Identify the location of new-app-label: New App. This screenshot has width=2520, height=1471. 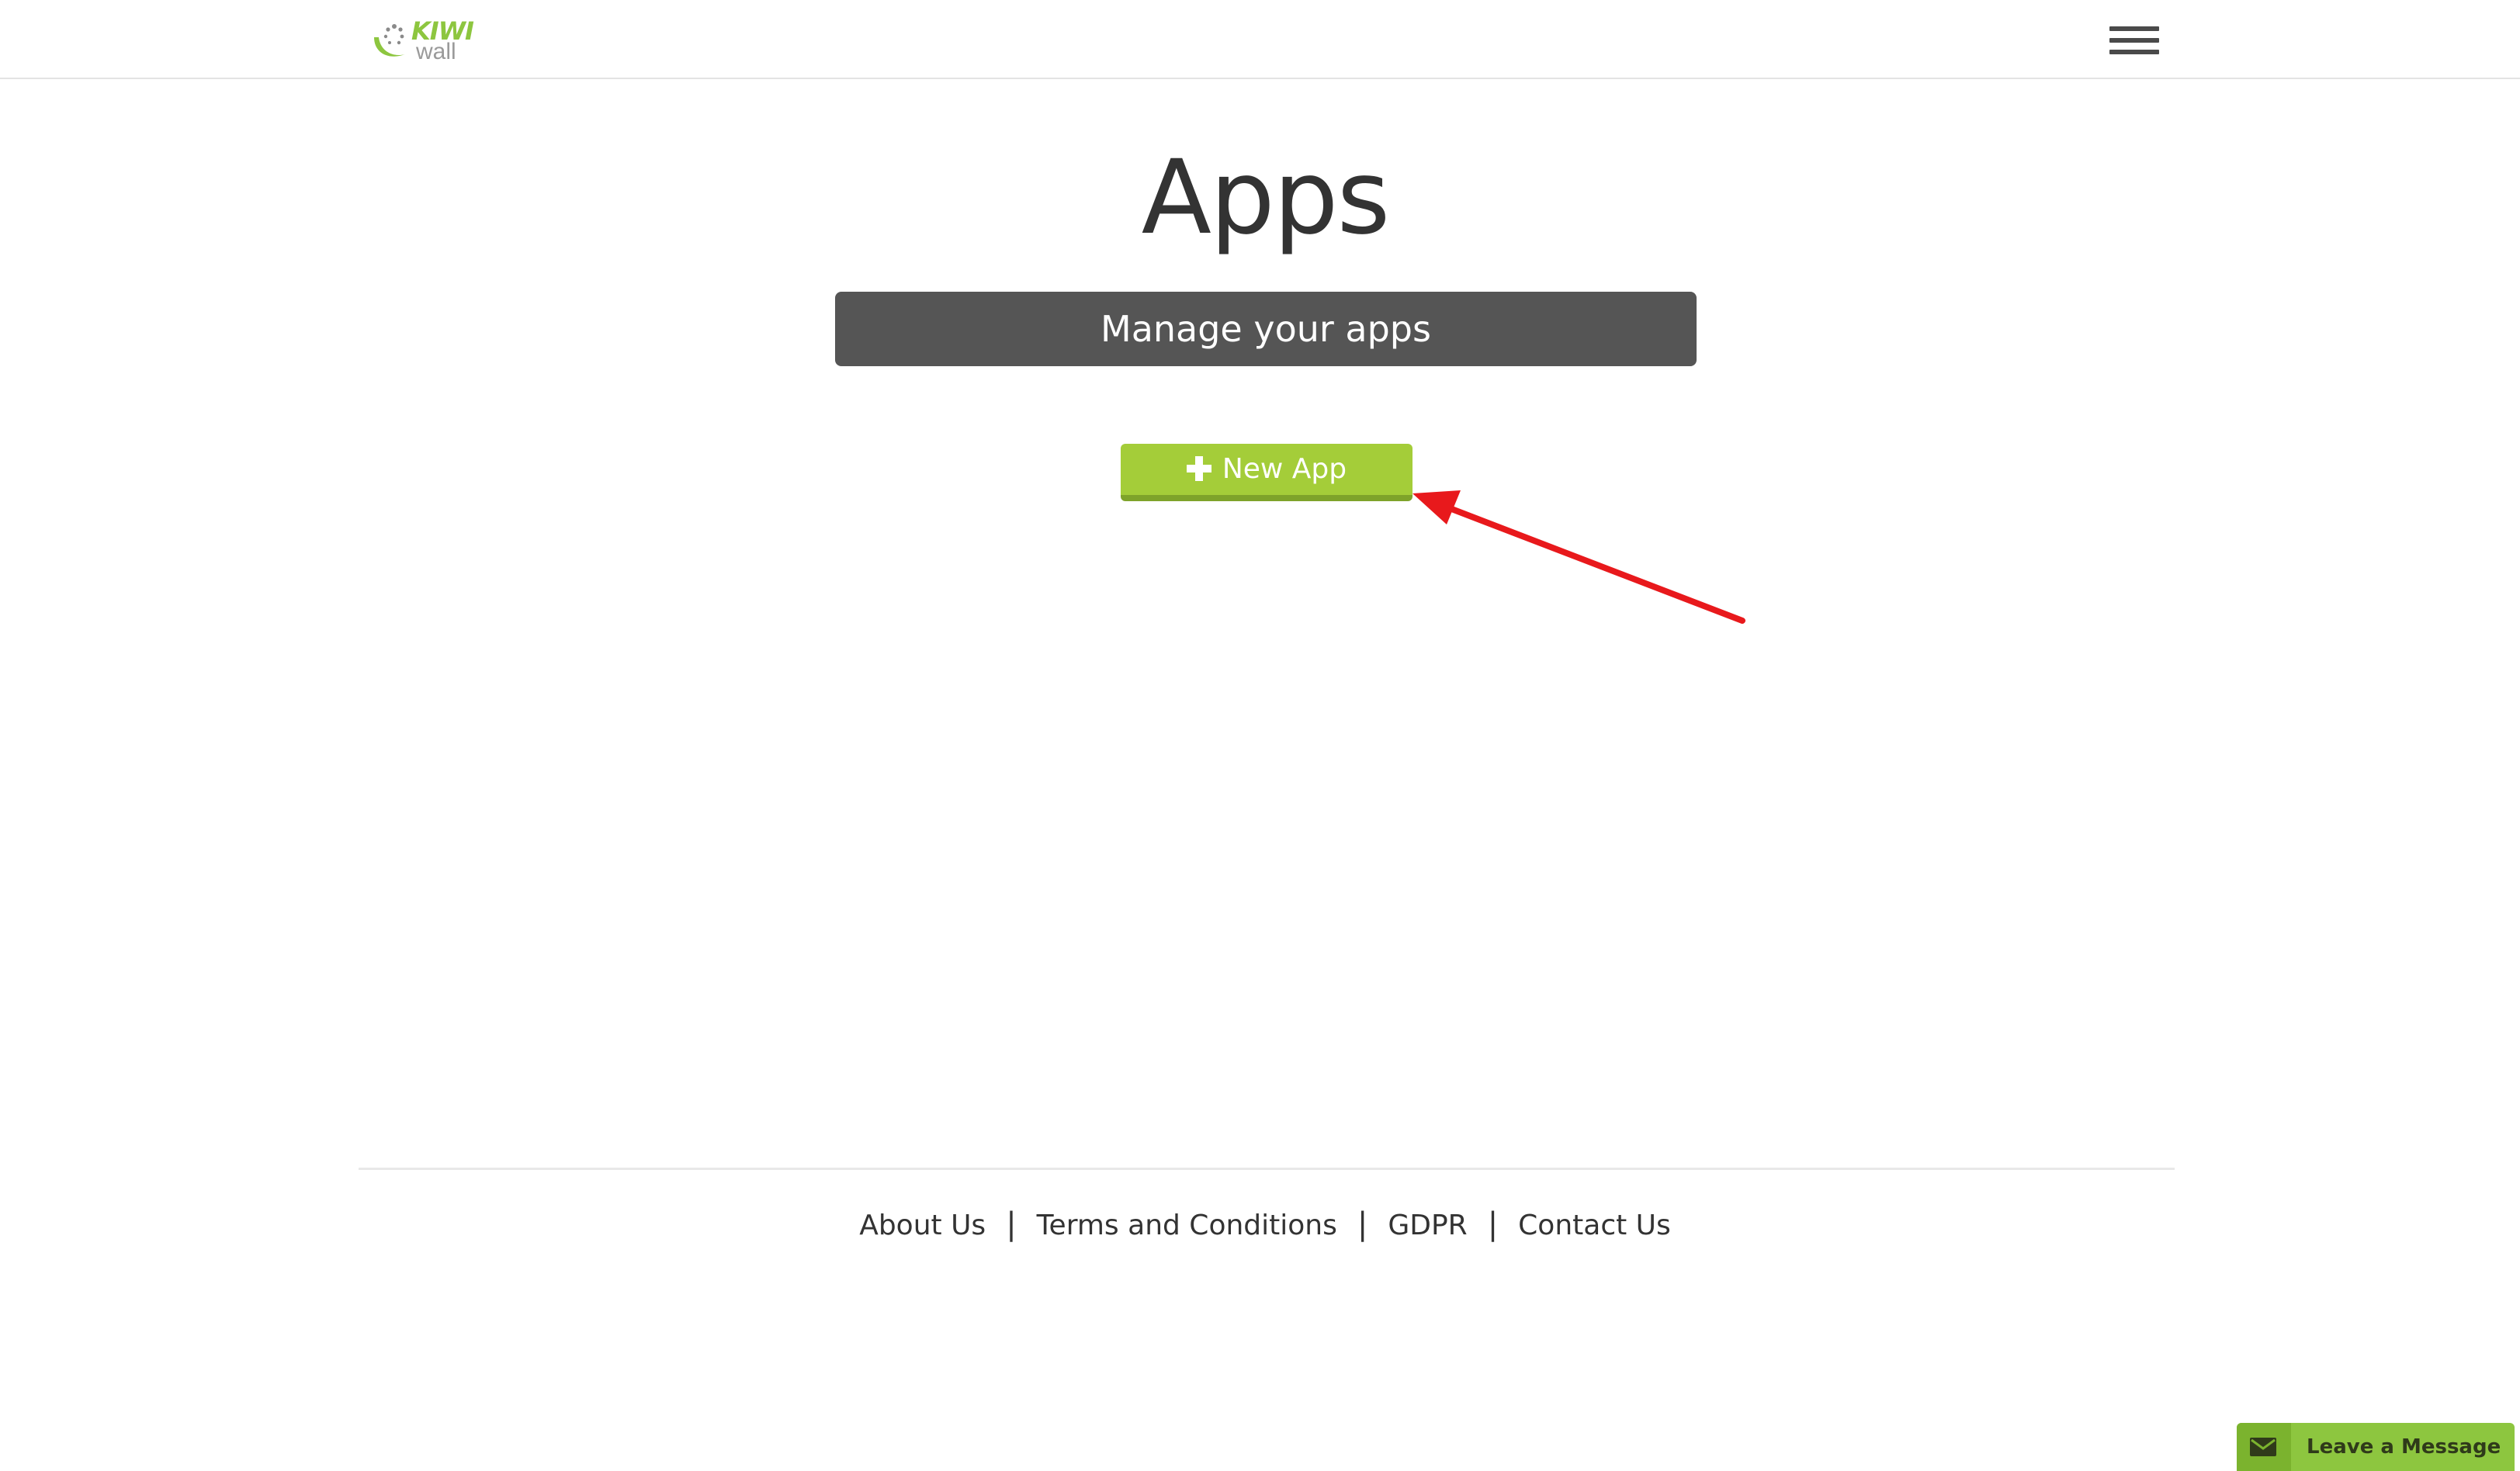
(1285, 469).